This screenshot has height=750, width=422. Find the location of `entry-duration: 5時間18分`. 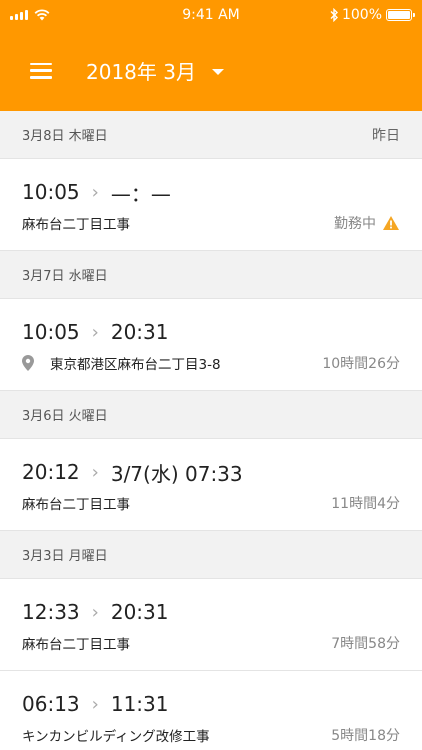

entry-duration: 5時間18分 is located at coordinates (365, 736).